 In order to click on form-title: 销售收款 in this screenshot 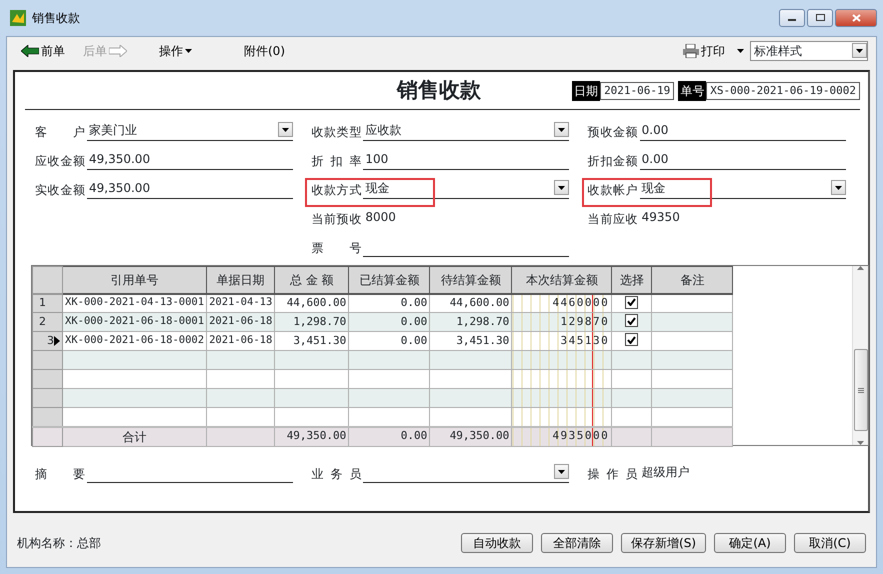, I will do `click(439, 90)`.